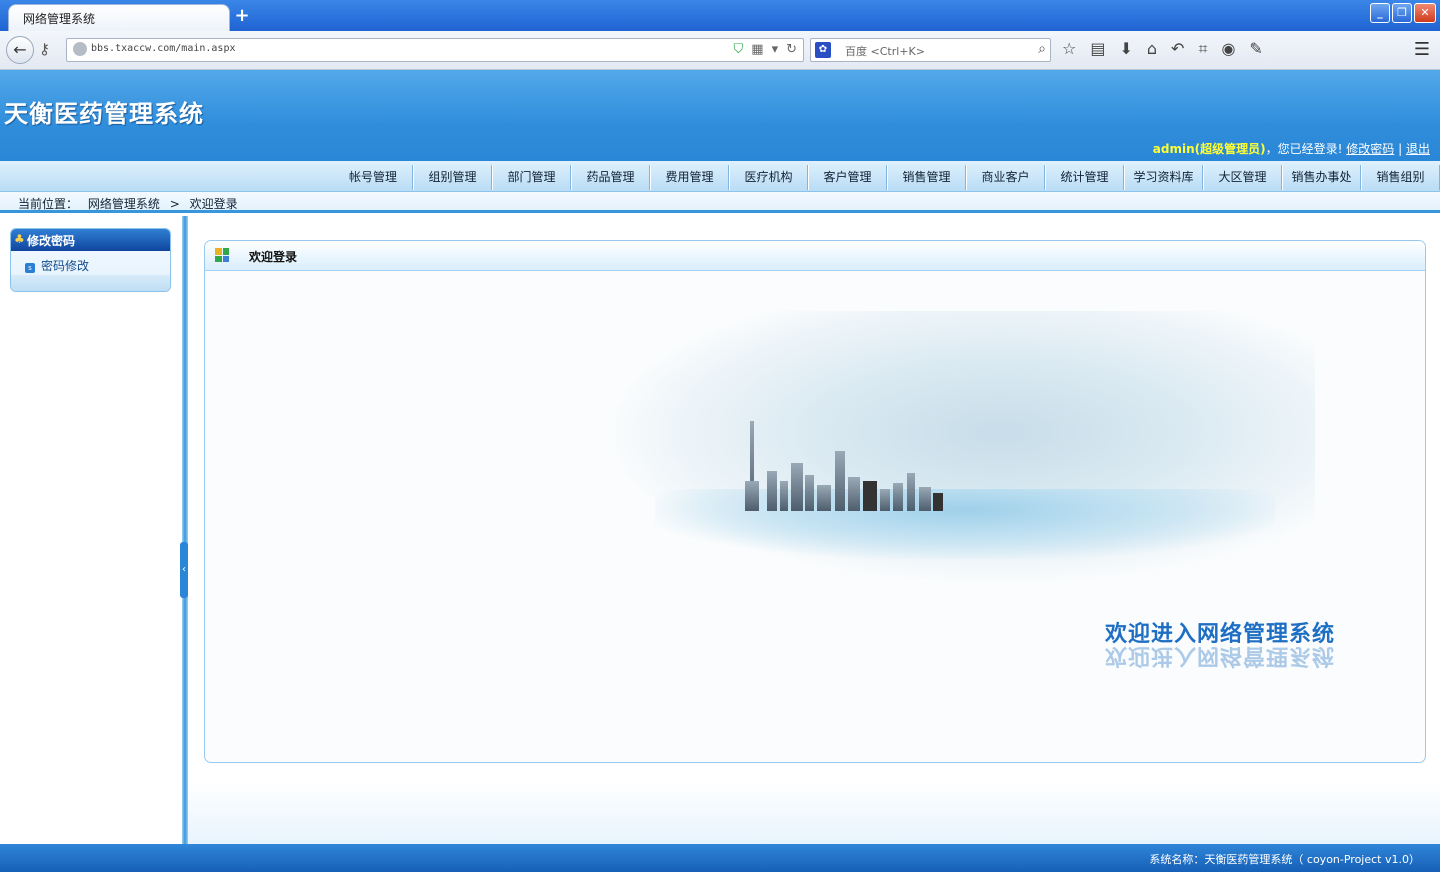 The height and width of the screenshot is (872, 1440). I want to click on welcome-banner-reflection: 欢迎进入网络管理系统, so click(1220, 655).